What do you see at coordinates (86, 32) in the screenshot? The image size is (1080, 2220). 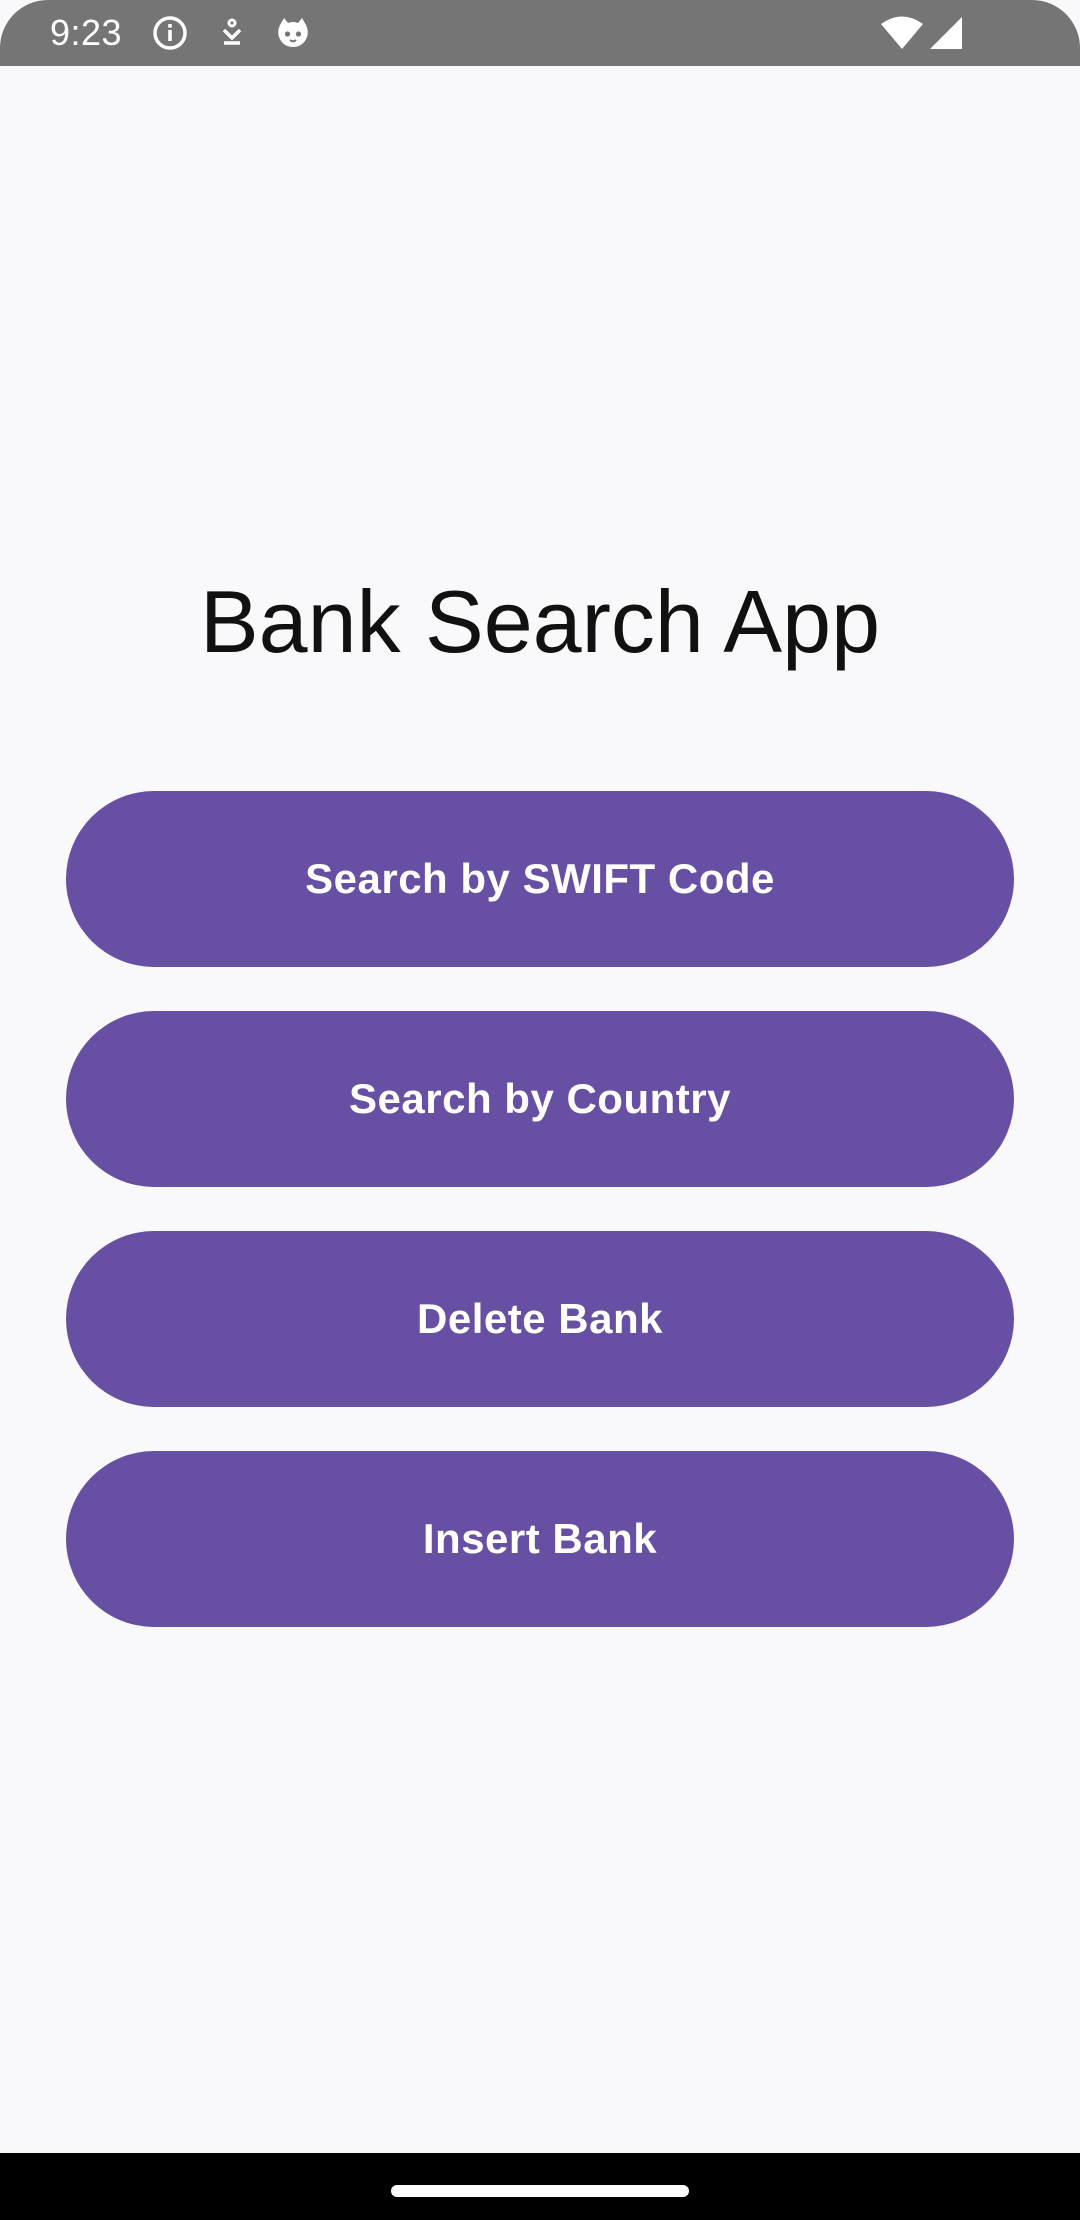 I see `status-time: 9:23` at bounding box center [86, 32].